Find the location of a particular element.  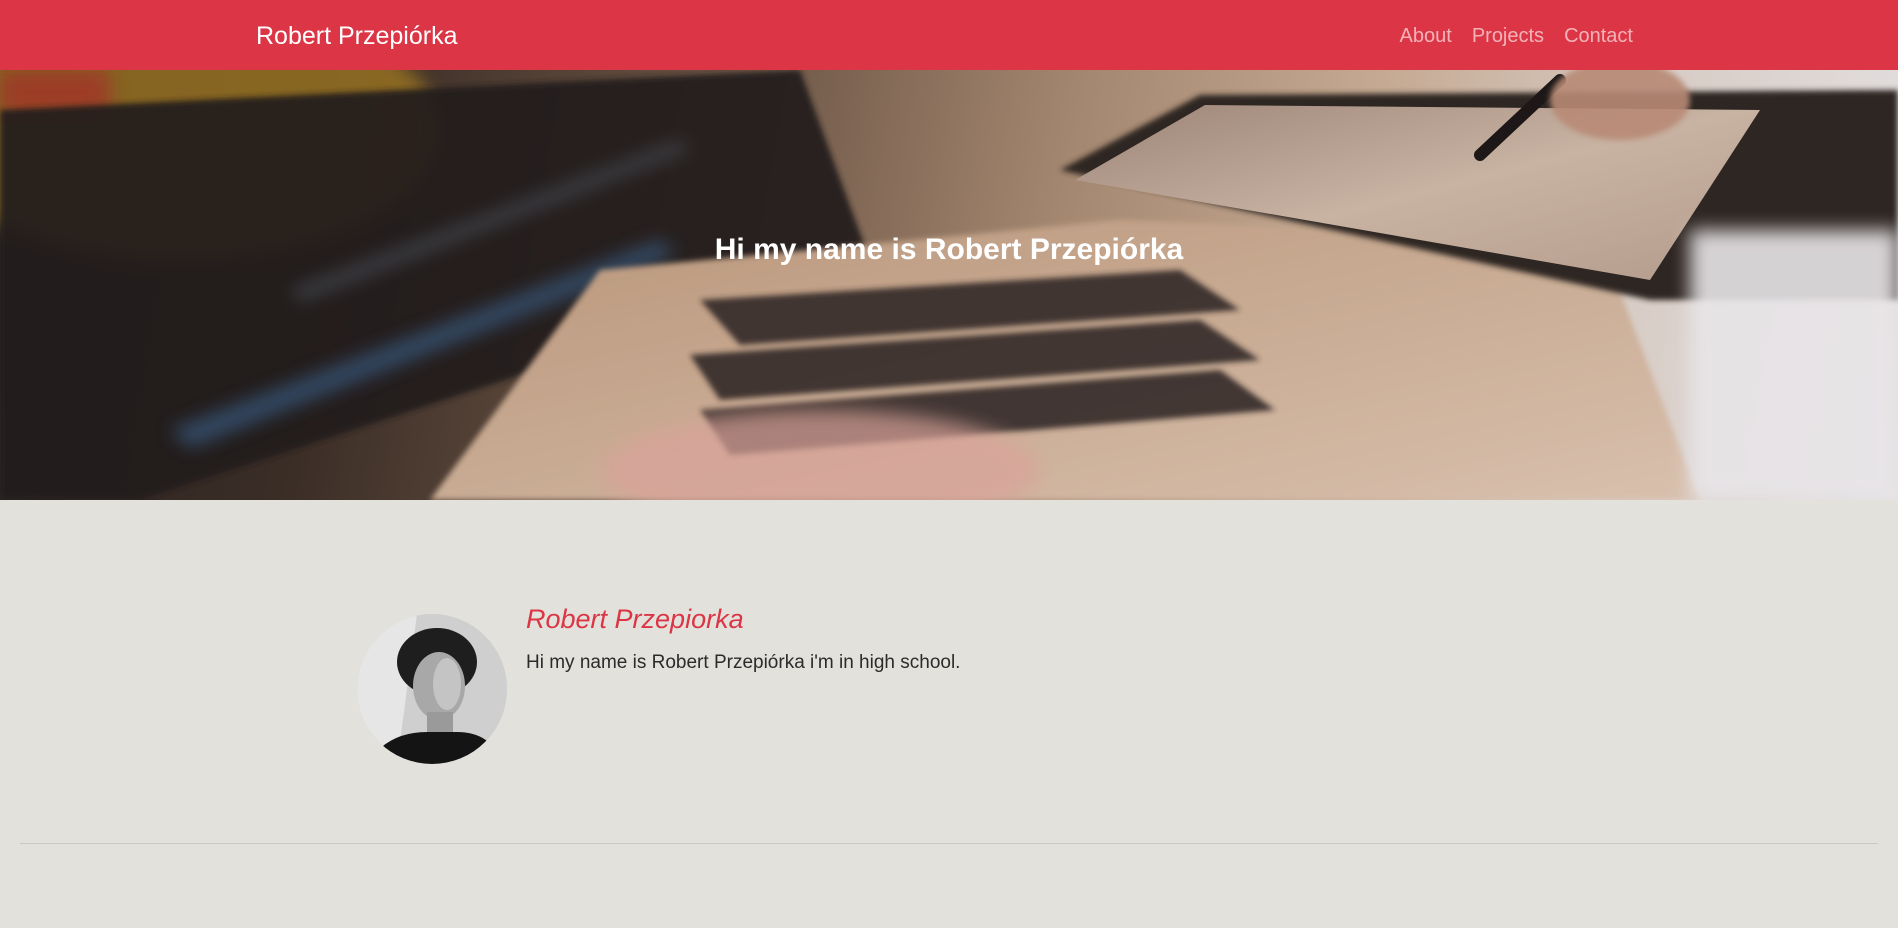

nav-link-contact: Contact is located at coordinates (1598, 36).